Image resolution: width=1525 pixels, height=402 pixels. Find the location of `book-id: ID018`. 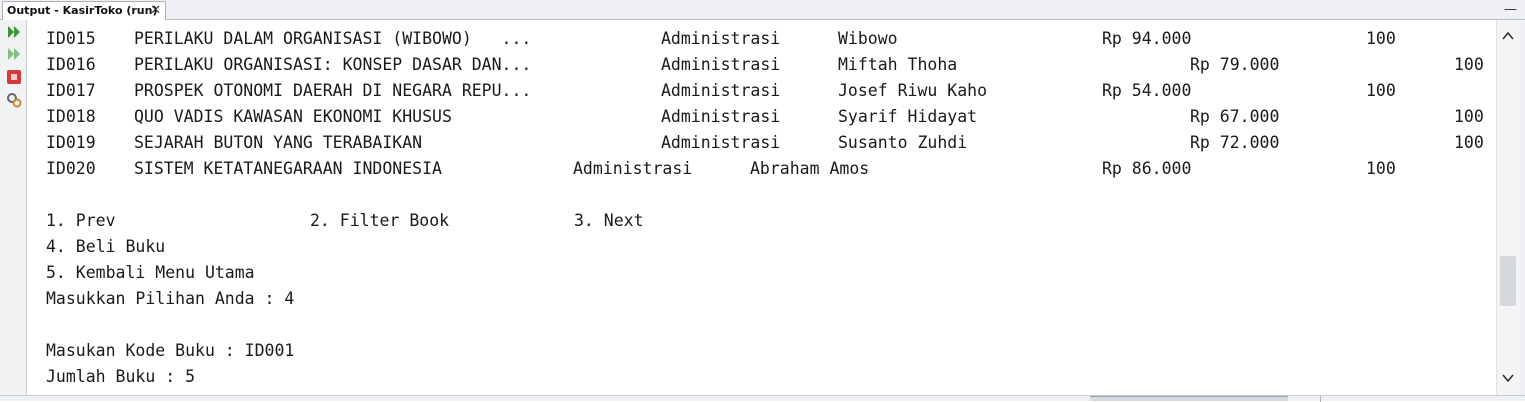

book-id: ID018 is located at coordinates (71, 116).